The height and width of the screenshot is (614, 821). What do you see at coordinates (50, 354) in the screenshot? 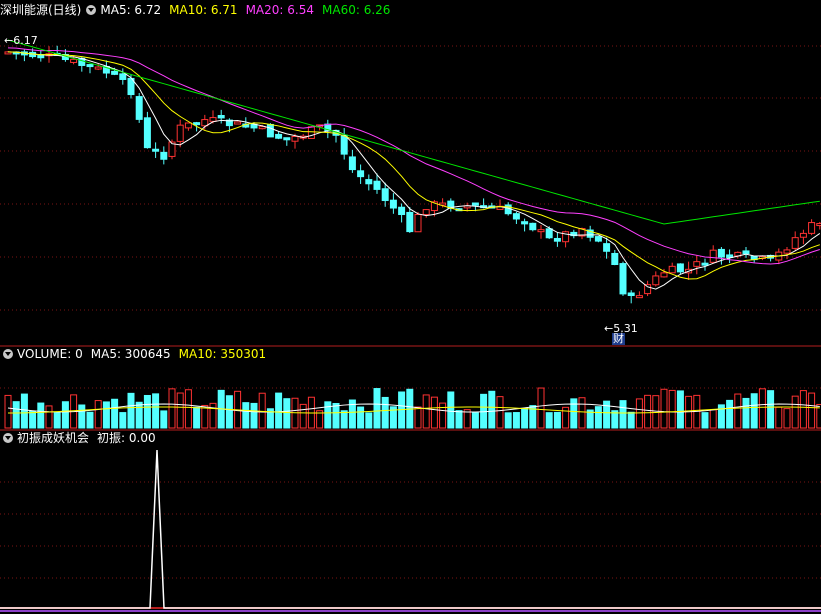
I see `volume-title: VOLUME: 0` at bounding box center [50, 354].